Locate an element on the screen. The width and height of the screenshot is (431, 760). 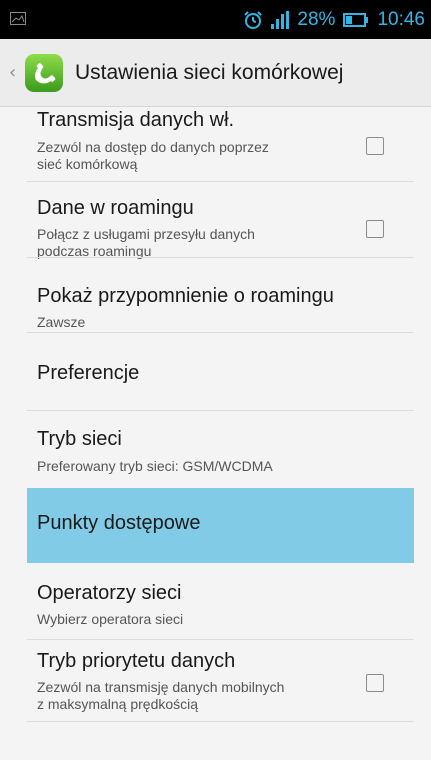
setting-summary: Zezwól na dostęp do danych poprzez is located at coordinates (153, 147).